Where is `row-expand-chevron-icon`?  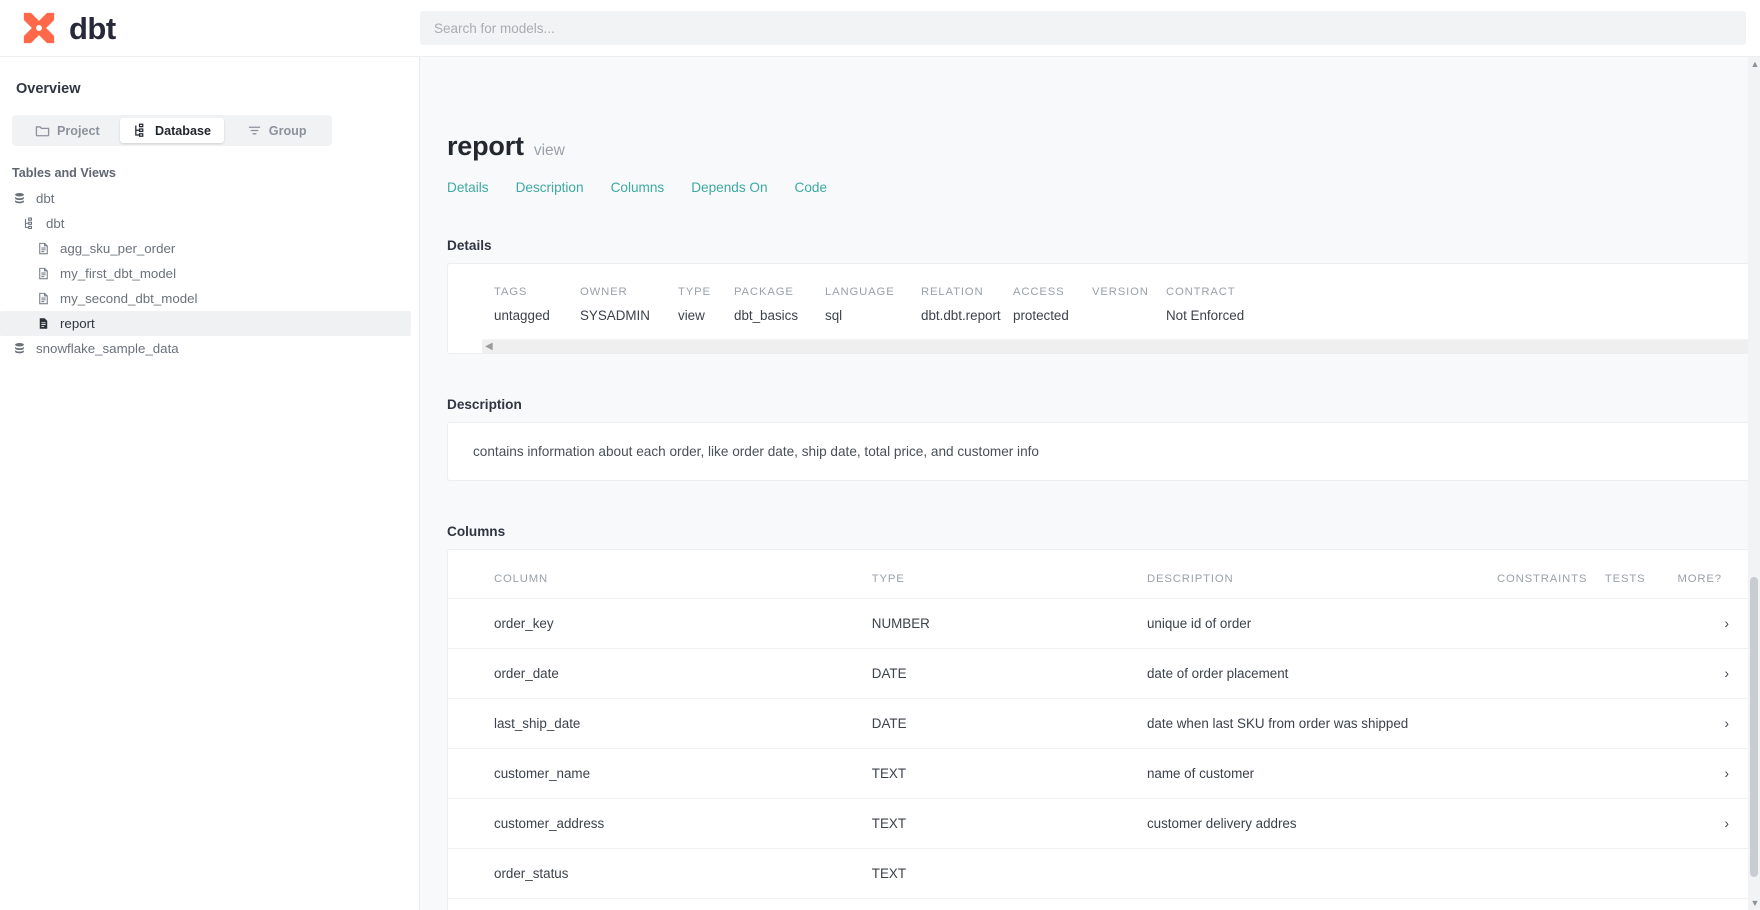 row-expand-chevron-icon is located at coordinates (1718, 873).